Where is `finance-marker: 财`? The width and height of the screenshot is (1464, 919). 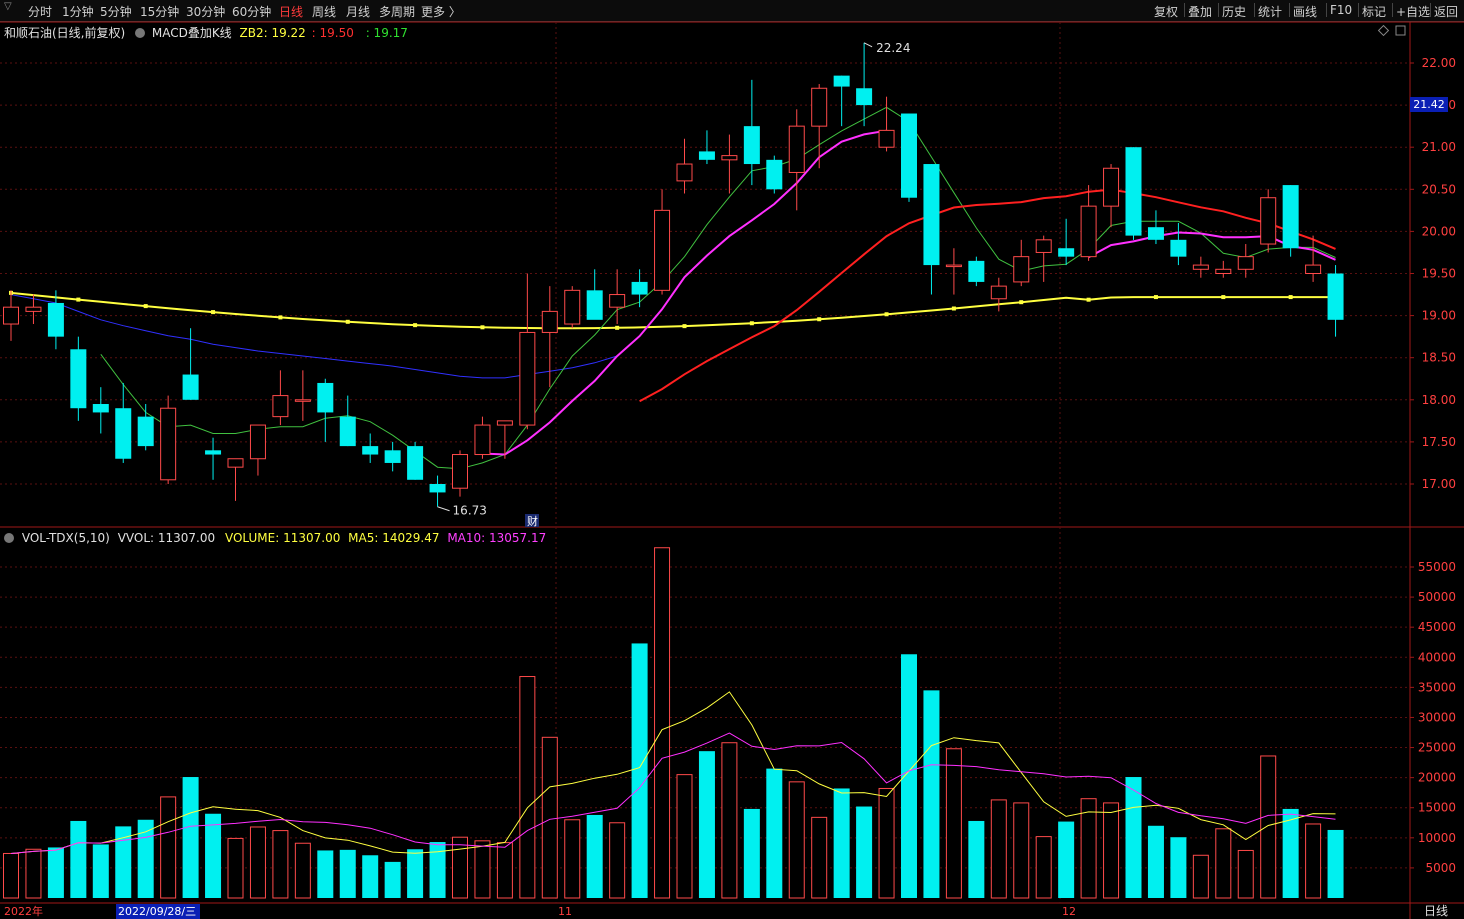 finance-marker: 财 is located at coordinates (532, 521).